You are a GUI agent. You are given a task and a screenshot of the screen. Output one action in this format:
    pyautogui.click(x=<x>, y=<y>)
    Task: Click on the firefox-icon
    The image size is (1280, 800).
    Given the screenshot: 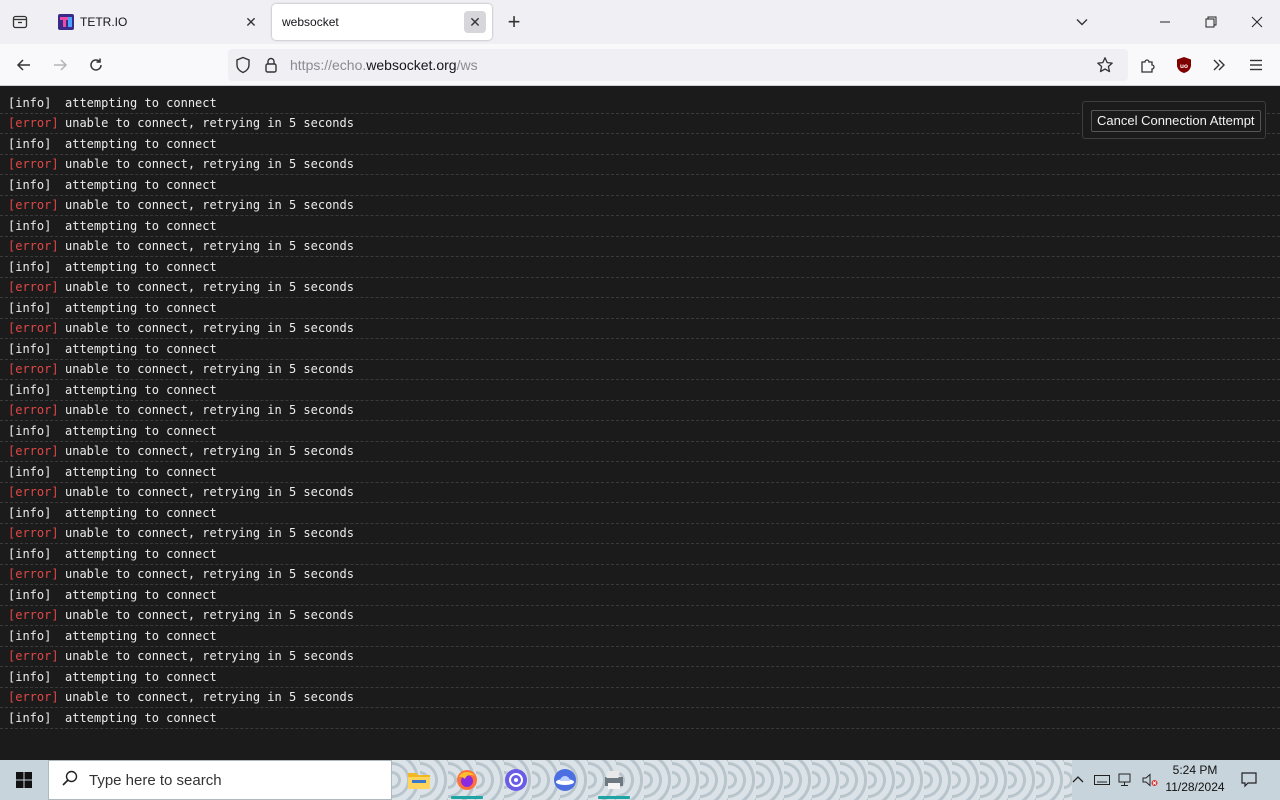 What is the action you would take?
    pyautogui.click(x=467, y=780)
    